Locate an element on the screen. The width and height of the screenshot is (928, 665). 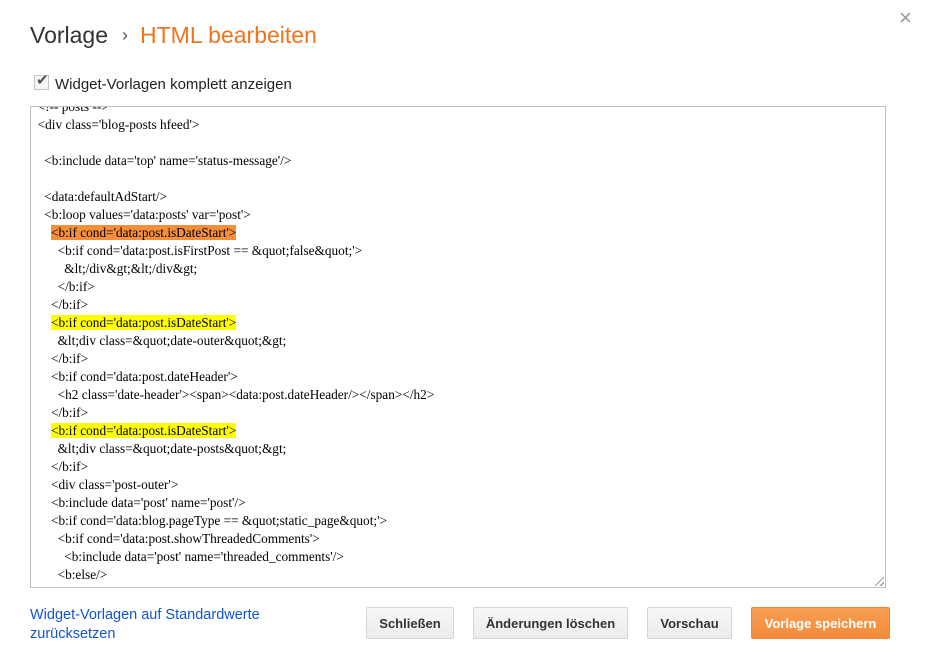
code-text: <div class='blog-posts hfeed'> is located at coordinates (118, 124).